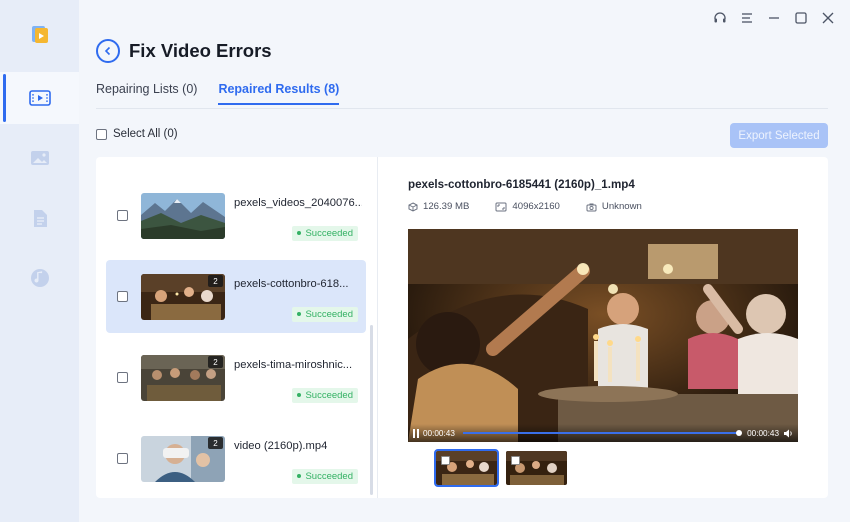 The width and height of the screenshot is (850, 522). What do you see at coordinates (236, 215) in the screenshot?
I see `list-item: pexels_videos_2040076... Succeeded` at bounding box center [236, 215].